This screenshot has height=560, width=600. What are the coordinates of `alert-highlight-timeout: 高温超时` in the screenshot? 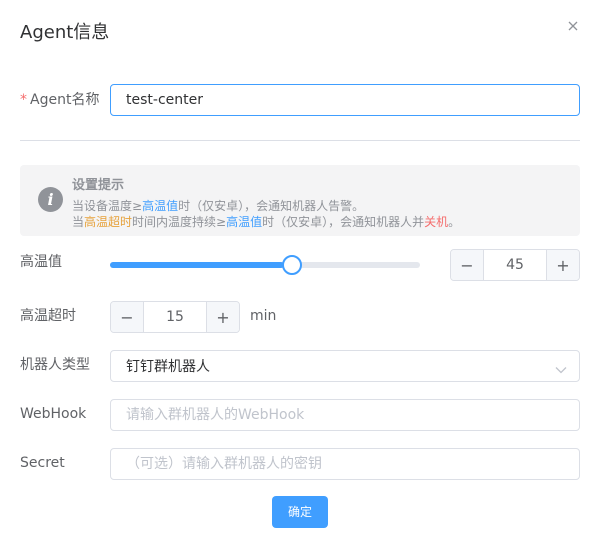 It's located at (108, 222).